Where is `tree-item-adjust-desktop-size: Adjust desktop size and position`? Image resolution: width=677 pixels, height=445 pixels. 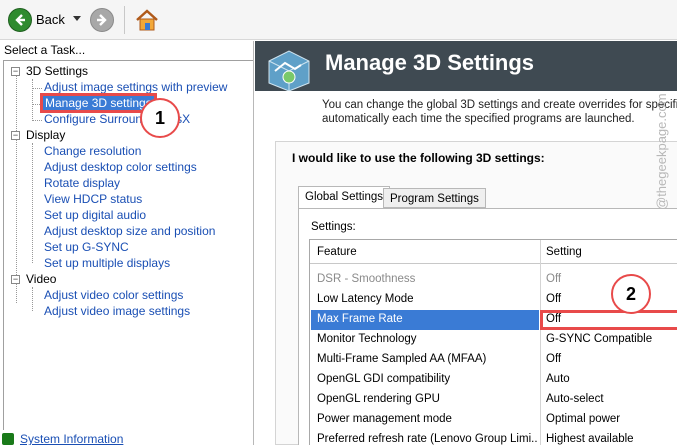 tree-item-adjust-desktop-size: Adjust desktop size and position is located at coordinates (129, 231).